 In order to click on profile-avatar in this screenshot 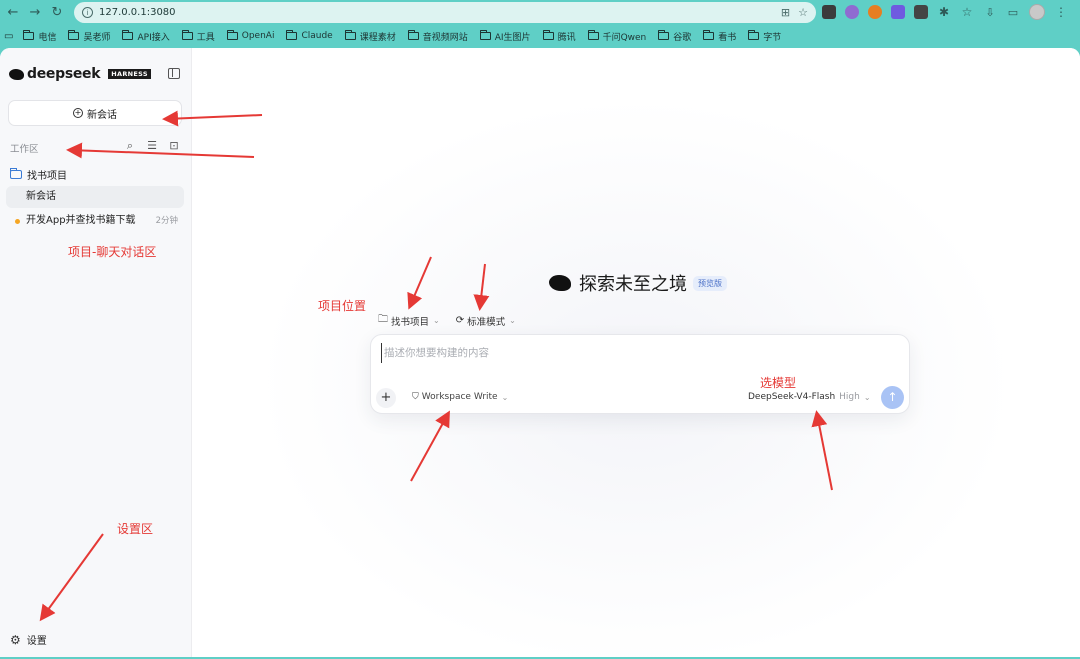, I will do `click(1037, 12)`.